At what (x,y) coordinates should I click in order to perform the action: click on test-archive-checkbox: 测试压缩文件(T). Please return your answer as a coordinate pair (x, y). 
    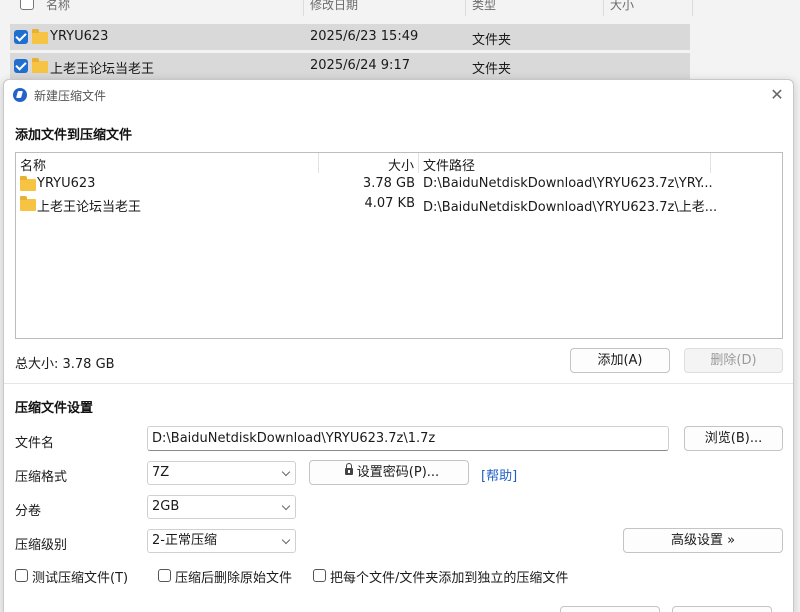
    Looking at the image, I should click on (80, 576).